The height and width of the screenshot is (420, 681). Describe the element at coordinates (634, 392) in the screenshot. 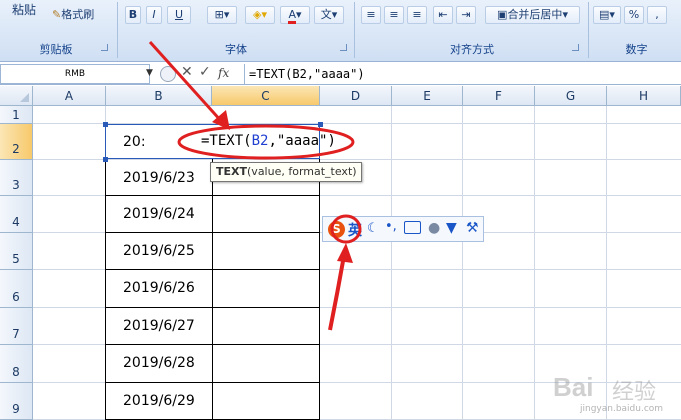

I see `watermark-cn: 经验` at that location.